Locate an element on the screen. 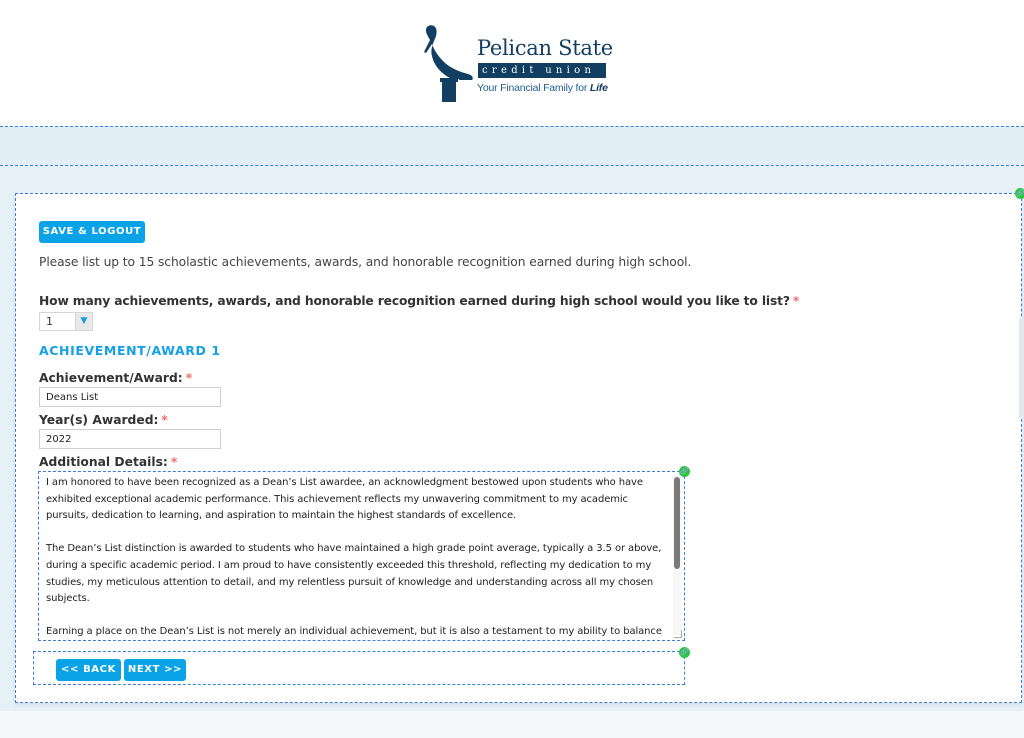 This screenshot has height=738, width=1024. achievement-label: Achievement/Award: * is located at coordinates (115, 378).